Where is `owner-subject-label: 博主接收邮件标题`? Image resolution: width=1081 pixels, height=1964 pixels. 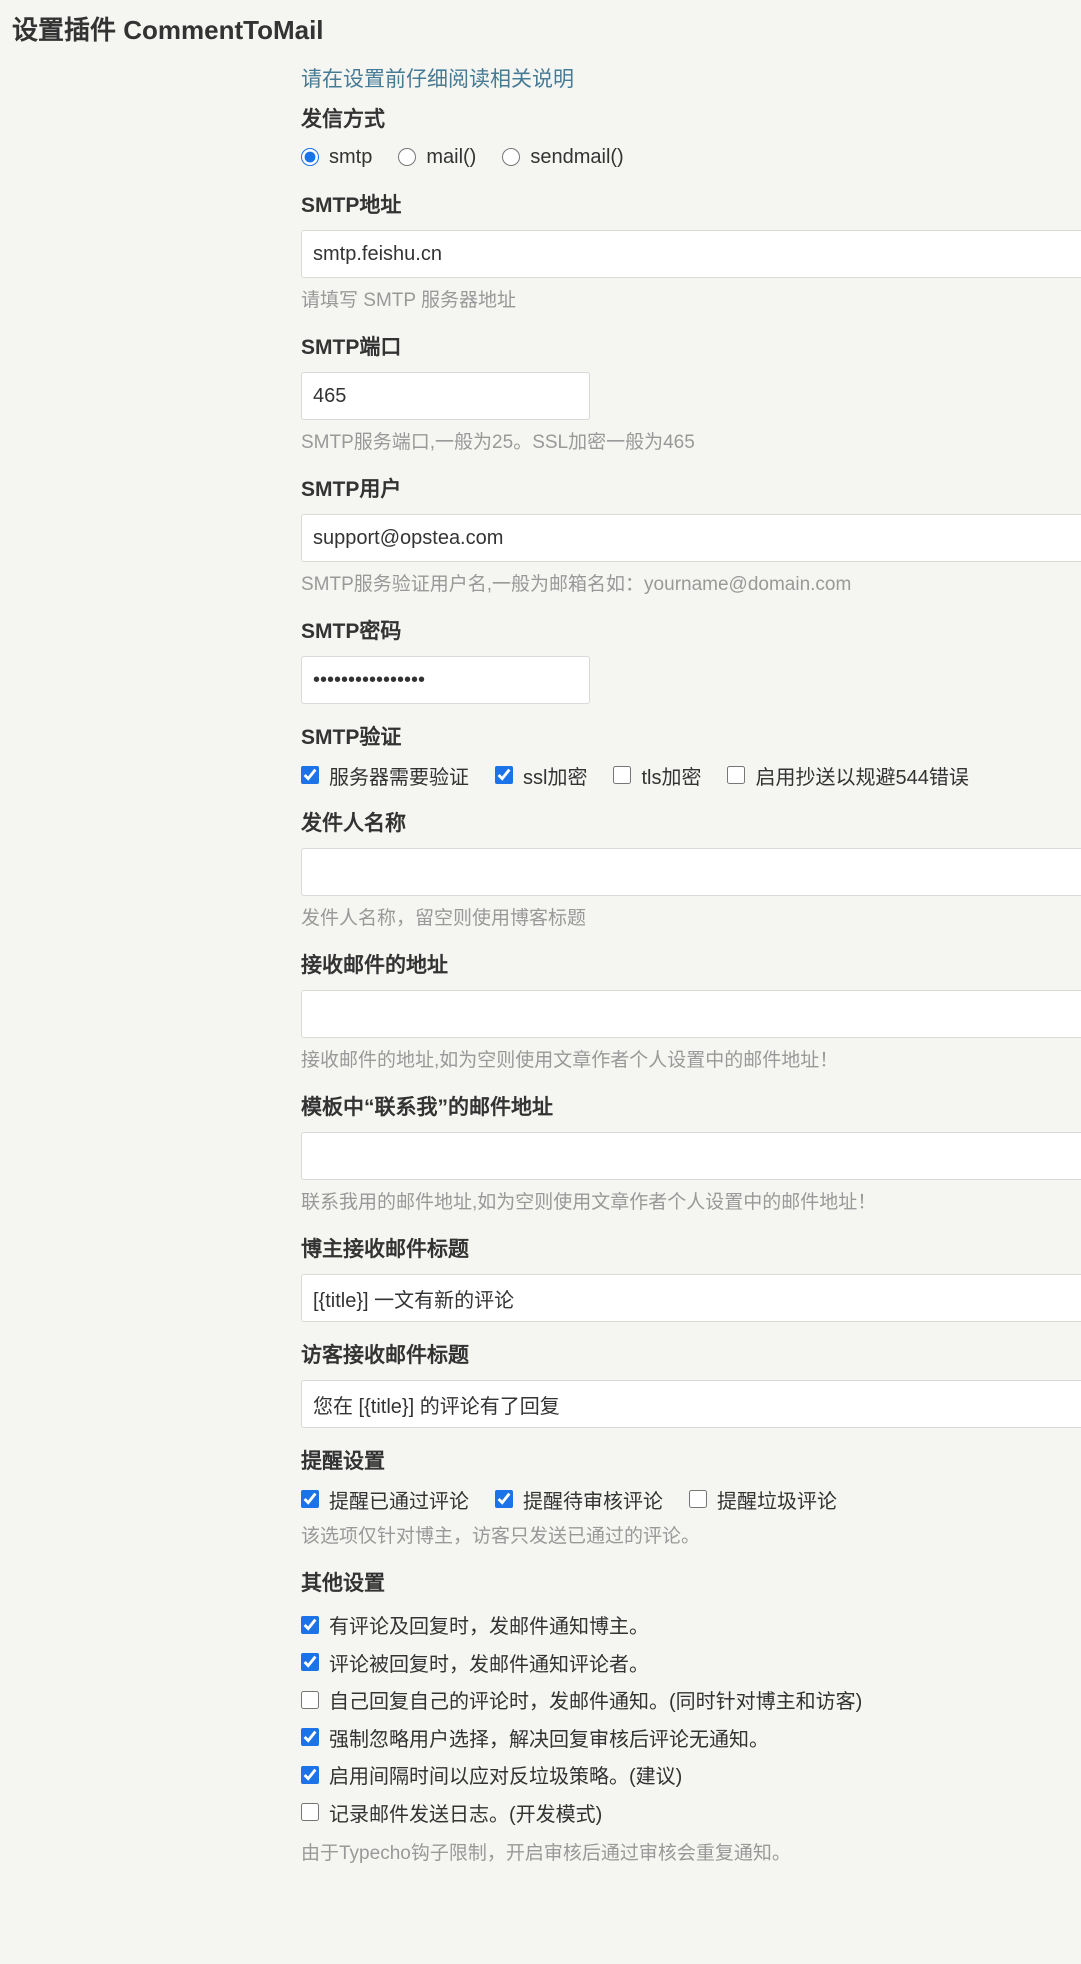 owner-subject-label: 博主接收邮件标题 is located at coordinates (385, 1249).